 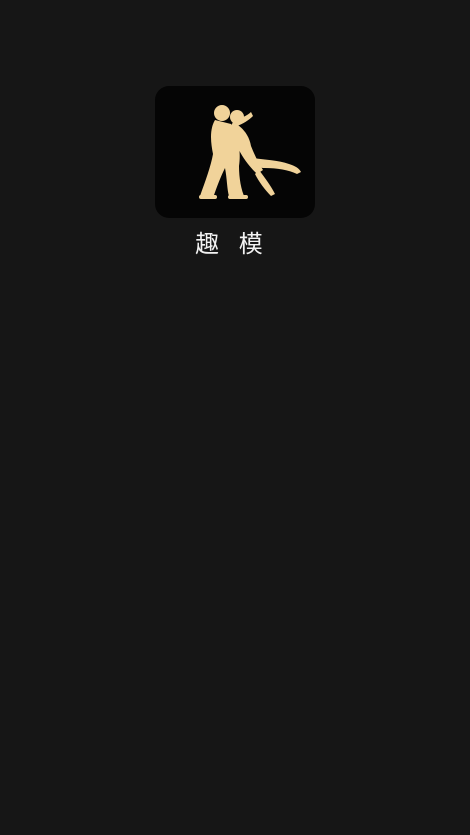 I want to click on app-logo, so click(x=235, y=152).